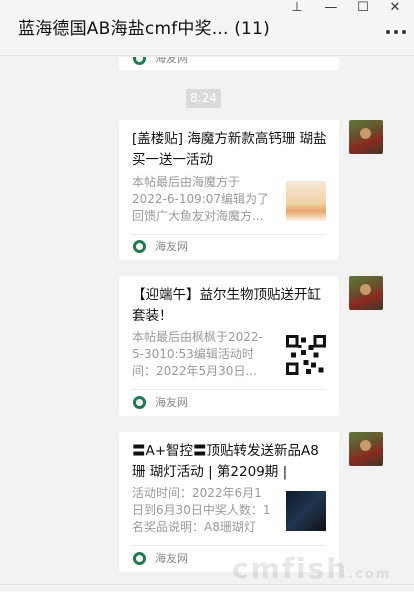  What do you see at coordinates (203, 98) in the screenshot?
I see `timestamp: 8:24` at bounding box center [203, 98].